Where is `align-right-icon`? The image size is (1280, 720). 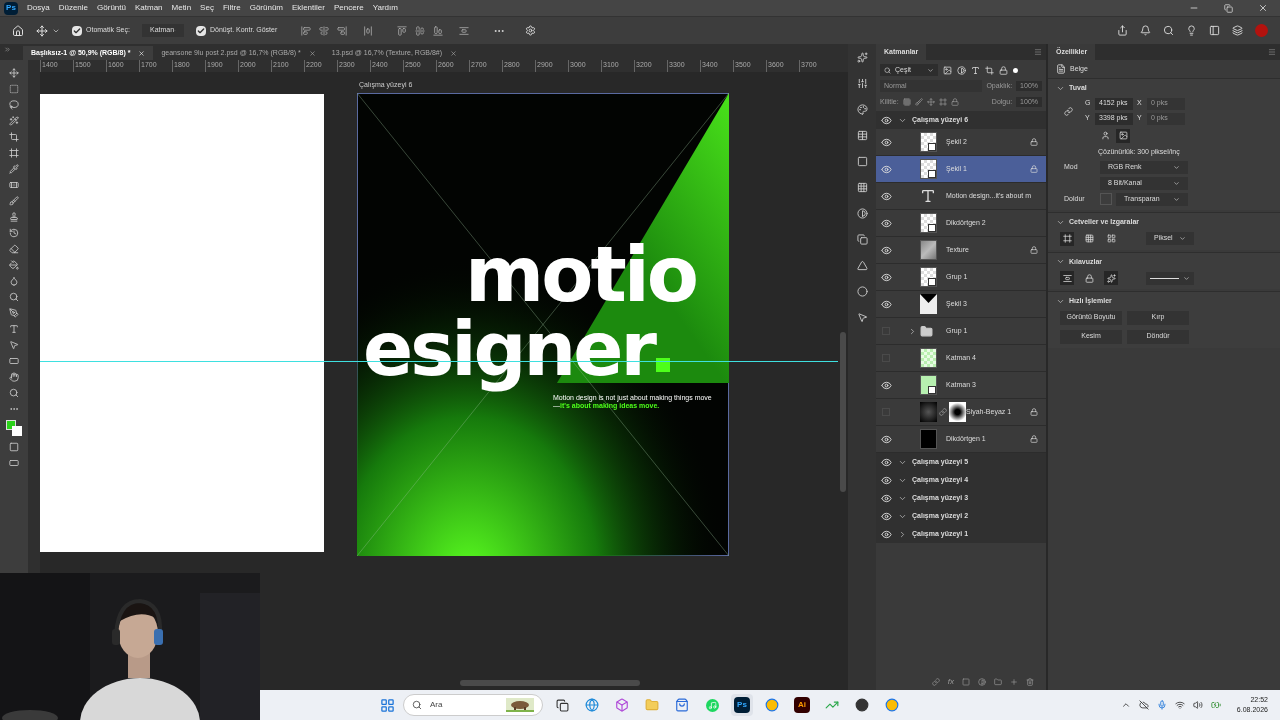
align-right-icon is located at coordinates (342, 30).